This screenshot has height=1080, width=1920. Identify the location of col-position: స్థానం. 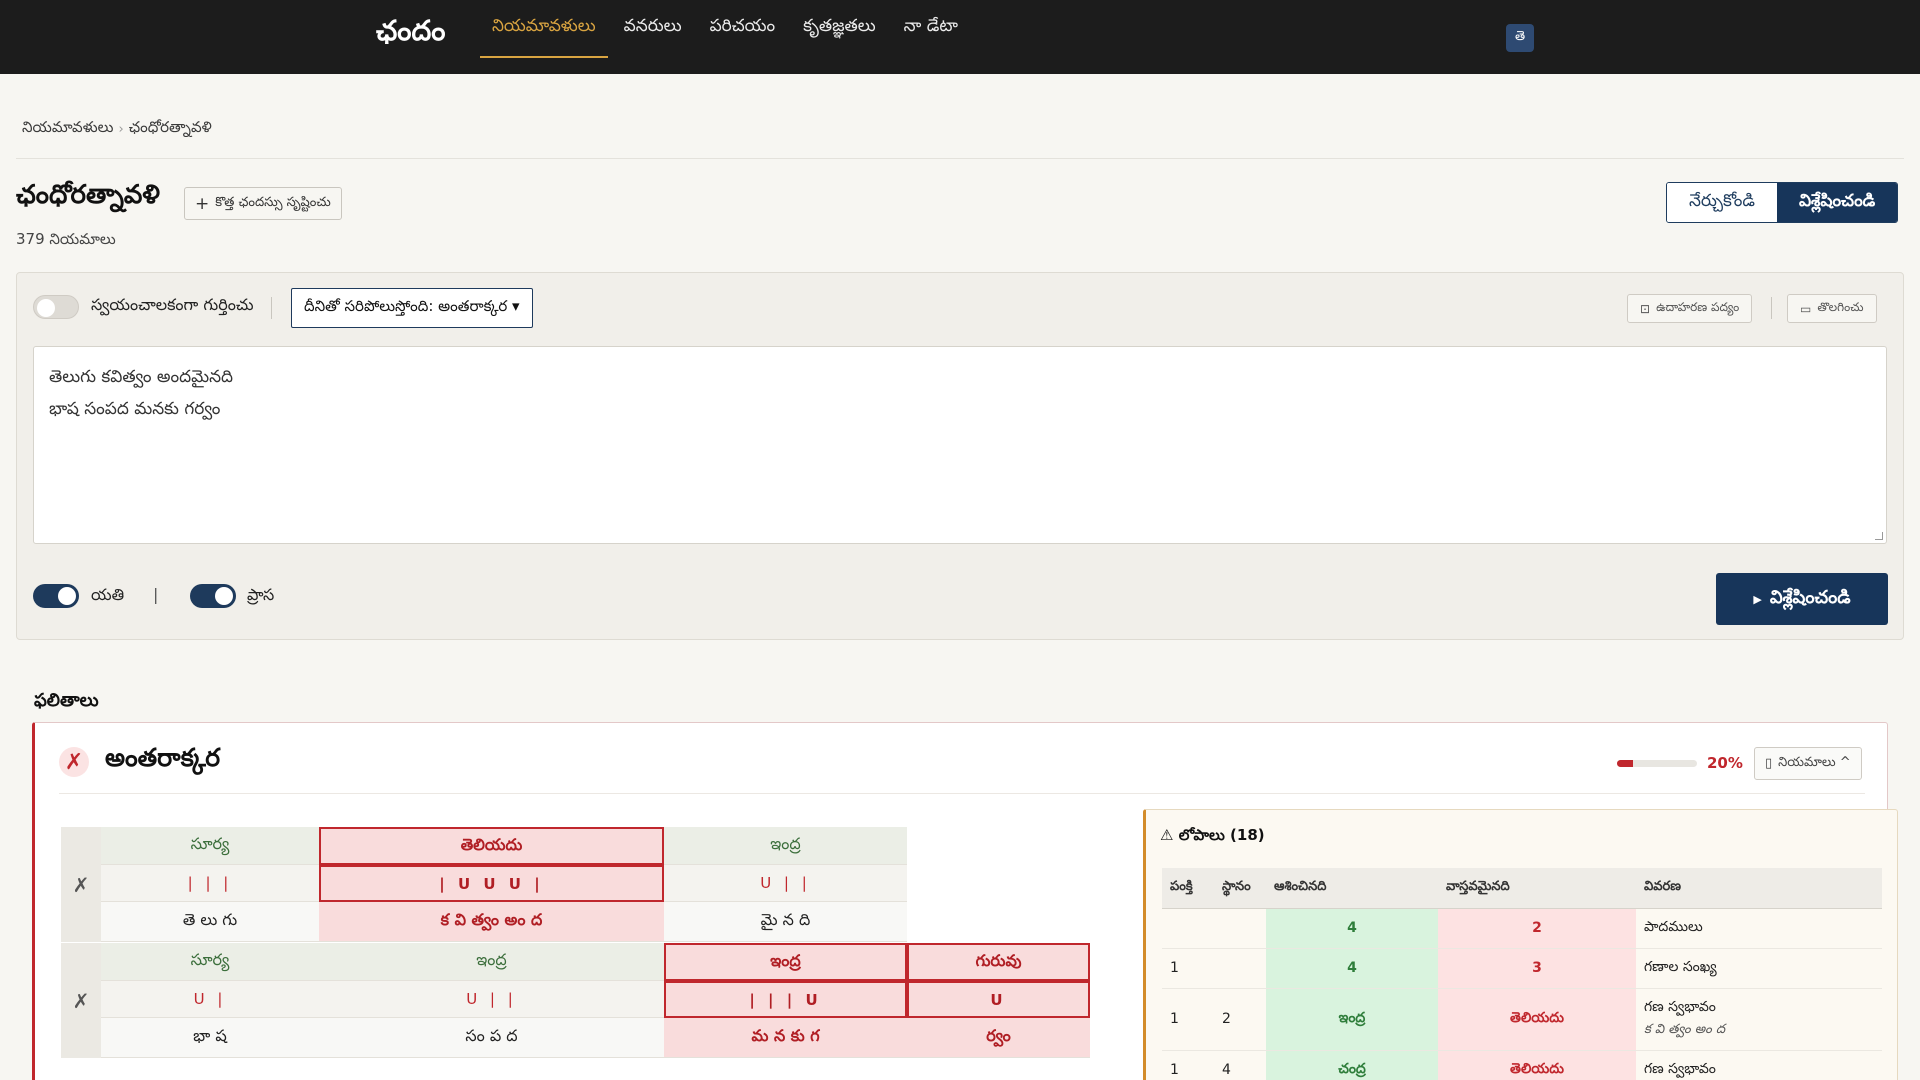
(1240, 888).